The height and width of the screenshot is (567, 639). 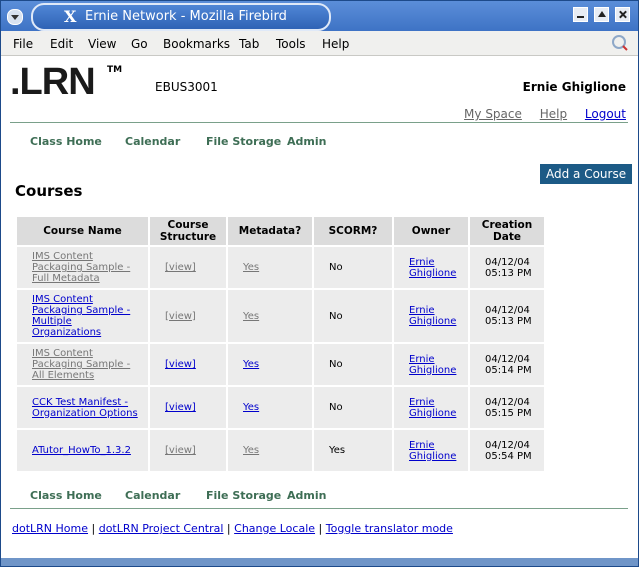 I want to click on menu-tools: Tools, so click(x=291, y=44).